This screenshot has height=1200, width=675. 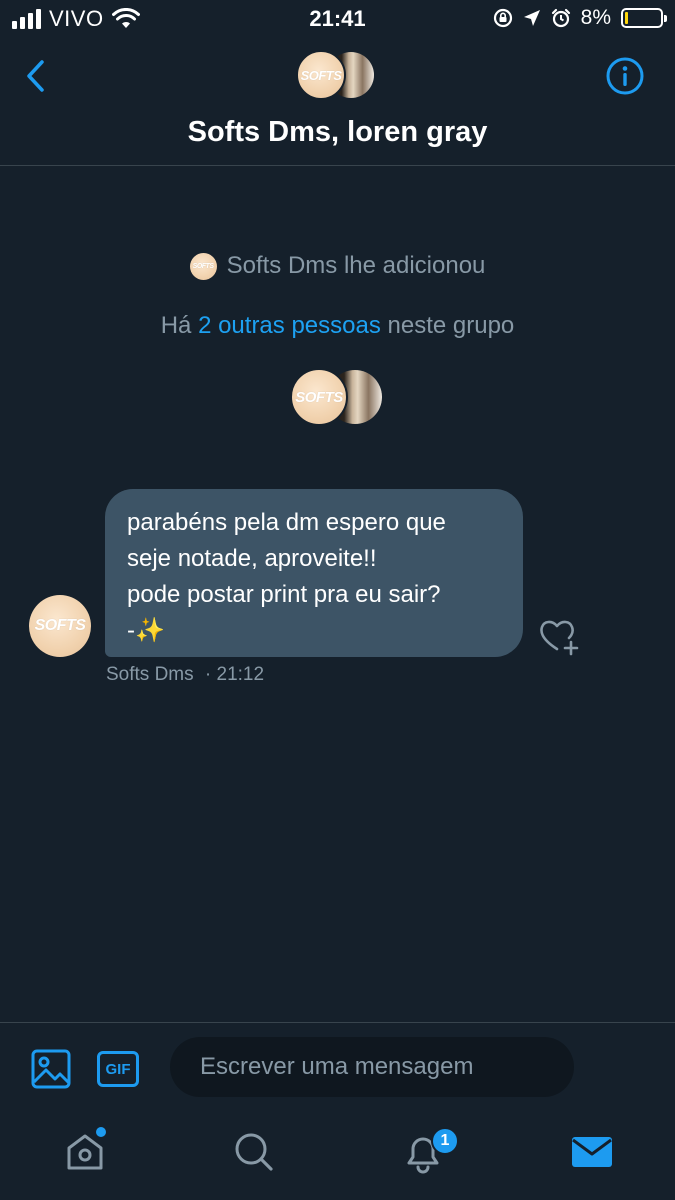 I want to click on avatar-softs-dms: SOFTS, so click(x=321, y=75).